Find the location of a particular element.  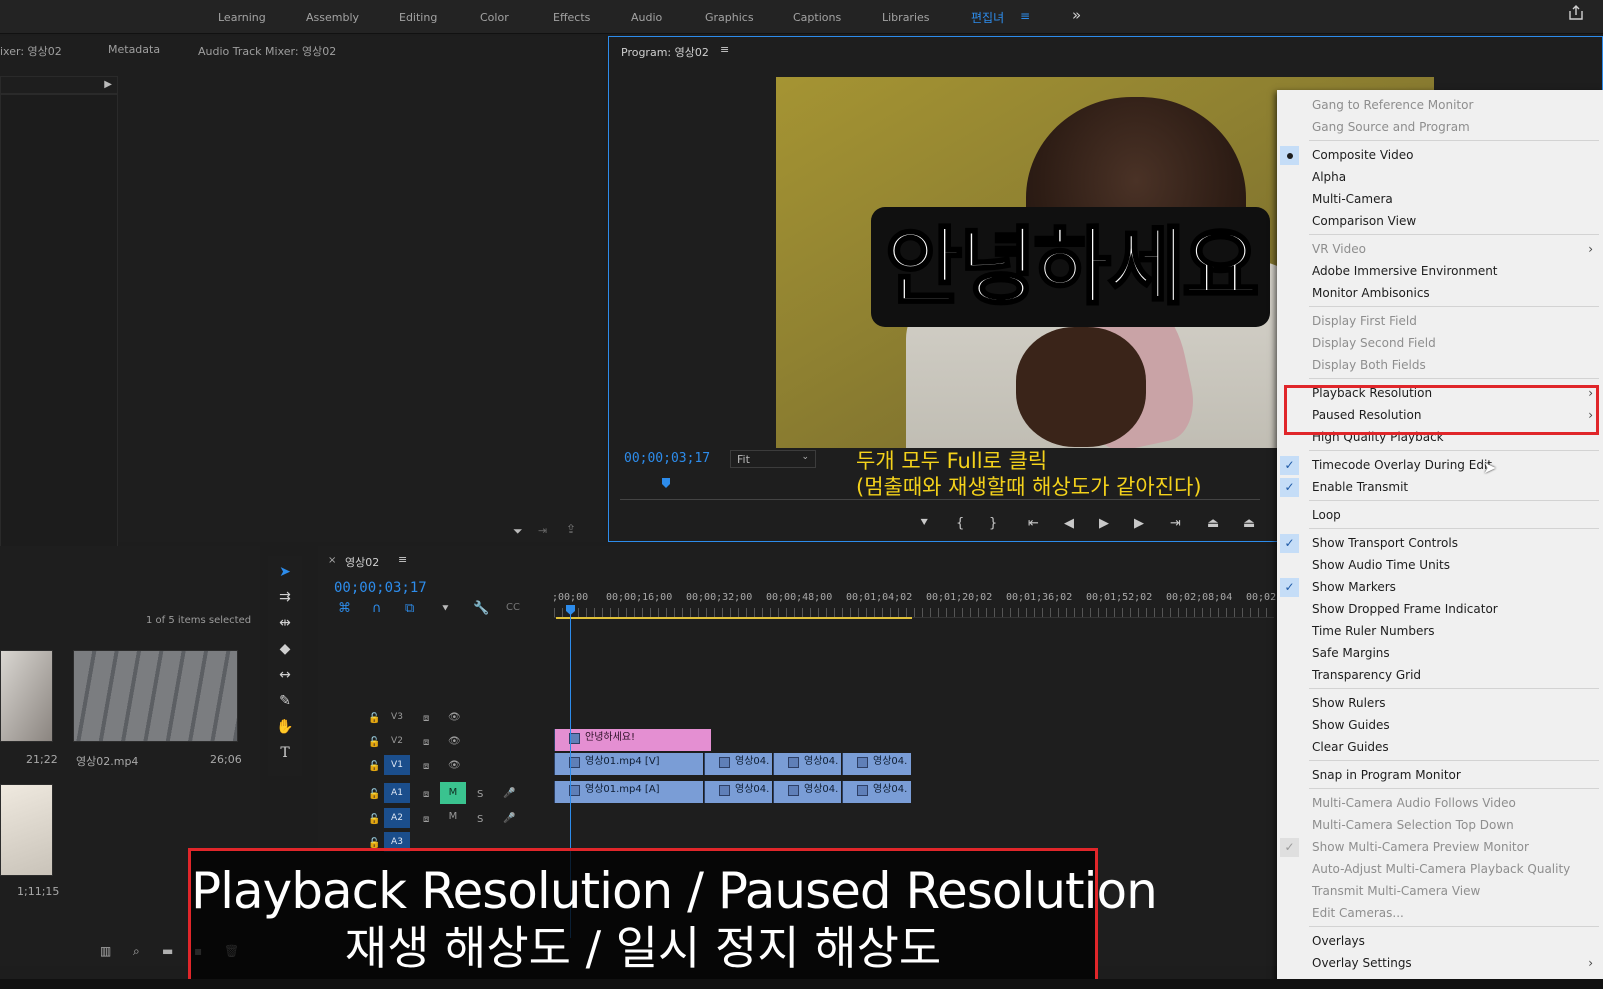

menu-item-safe-margins: Safe Margins is located at coordinates (1440, 653).